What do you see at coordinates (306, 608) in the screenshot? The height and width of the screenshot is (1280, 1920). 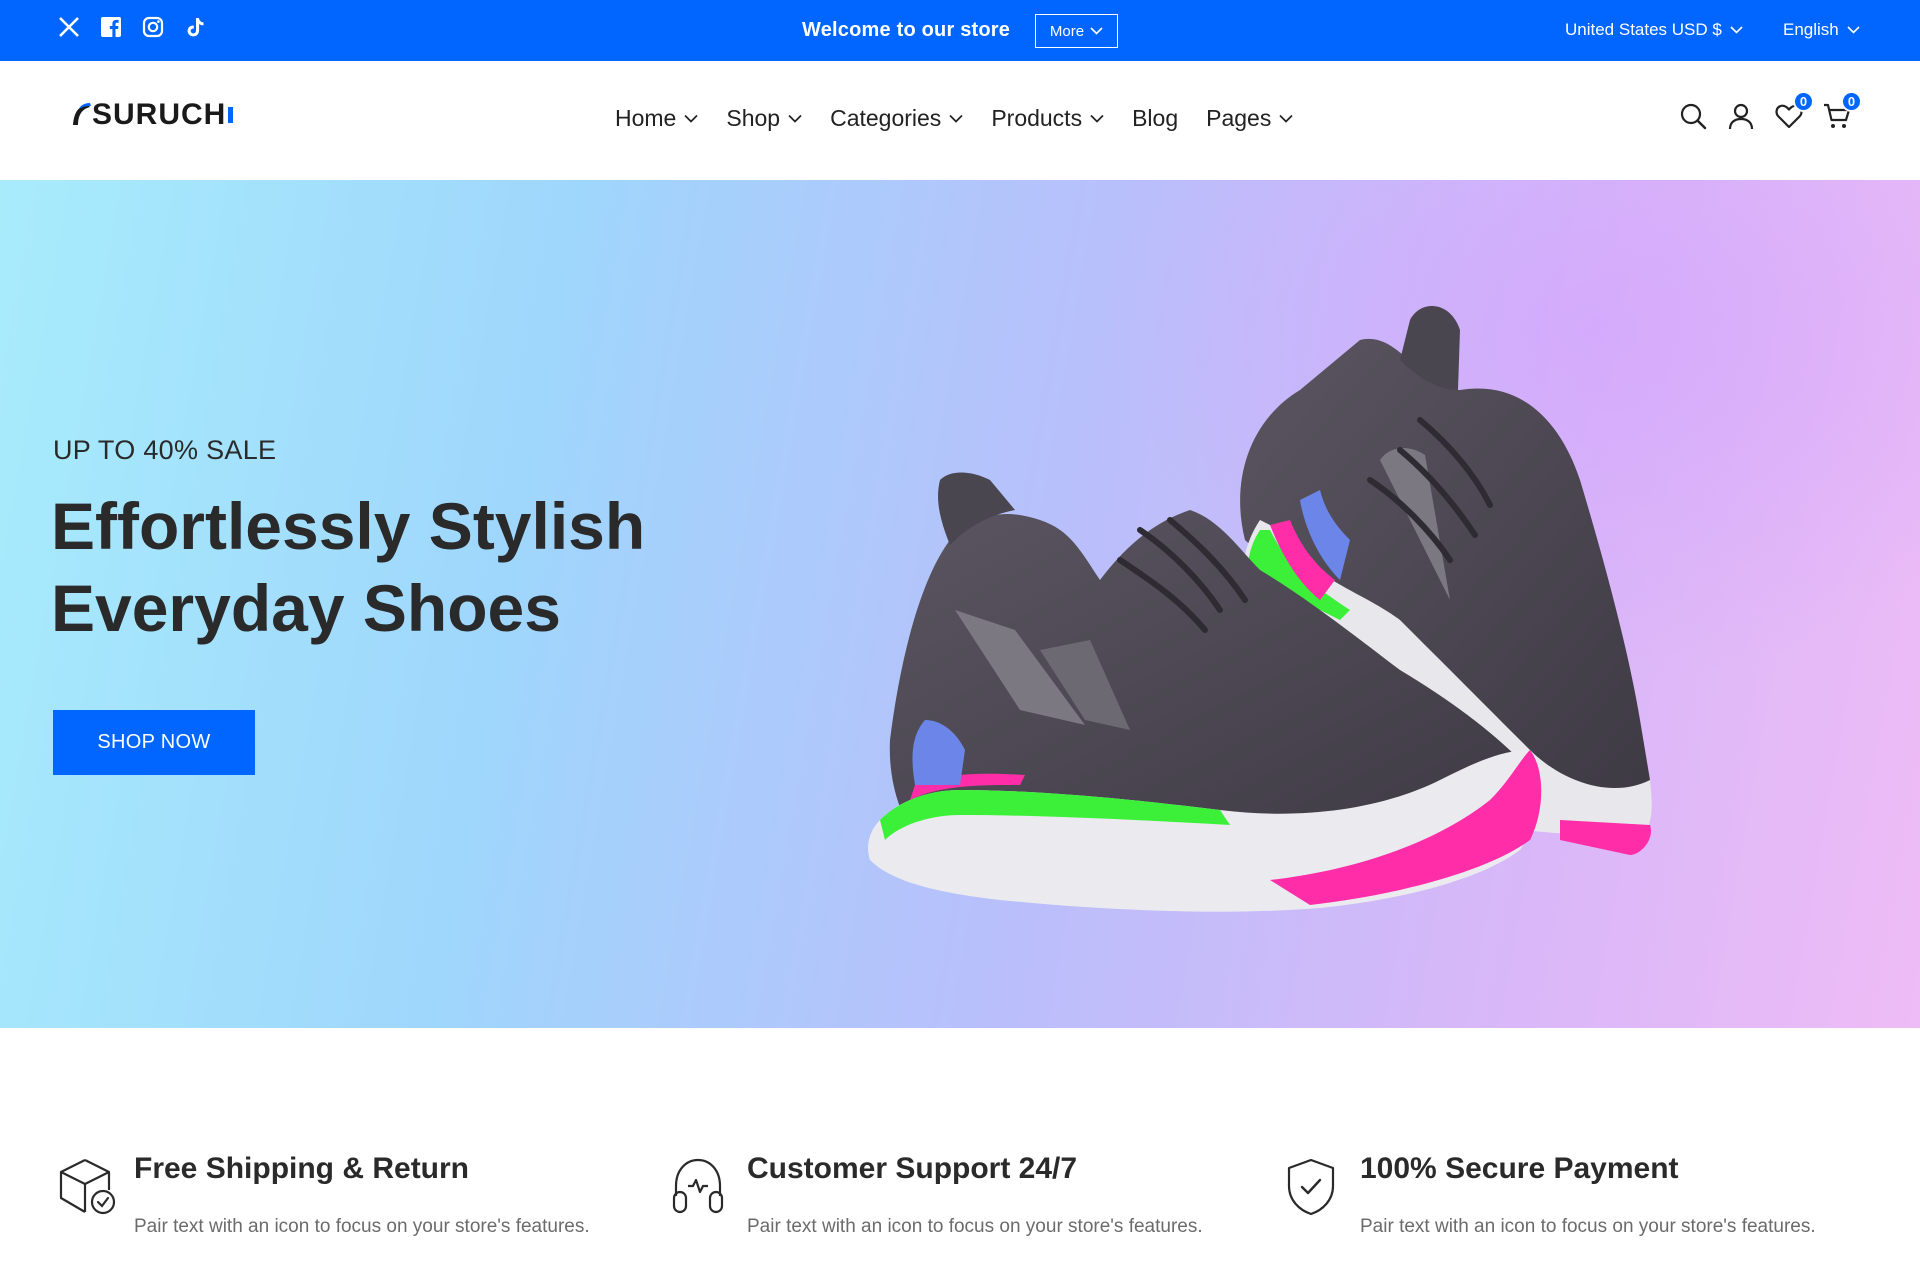 I see `hero-title-line2: Everyday Shoes` at bounding box center [306, 608].